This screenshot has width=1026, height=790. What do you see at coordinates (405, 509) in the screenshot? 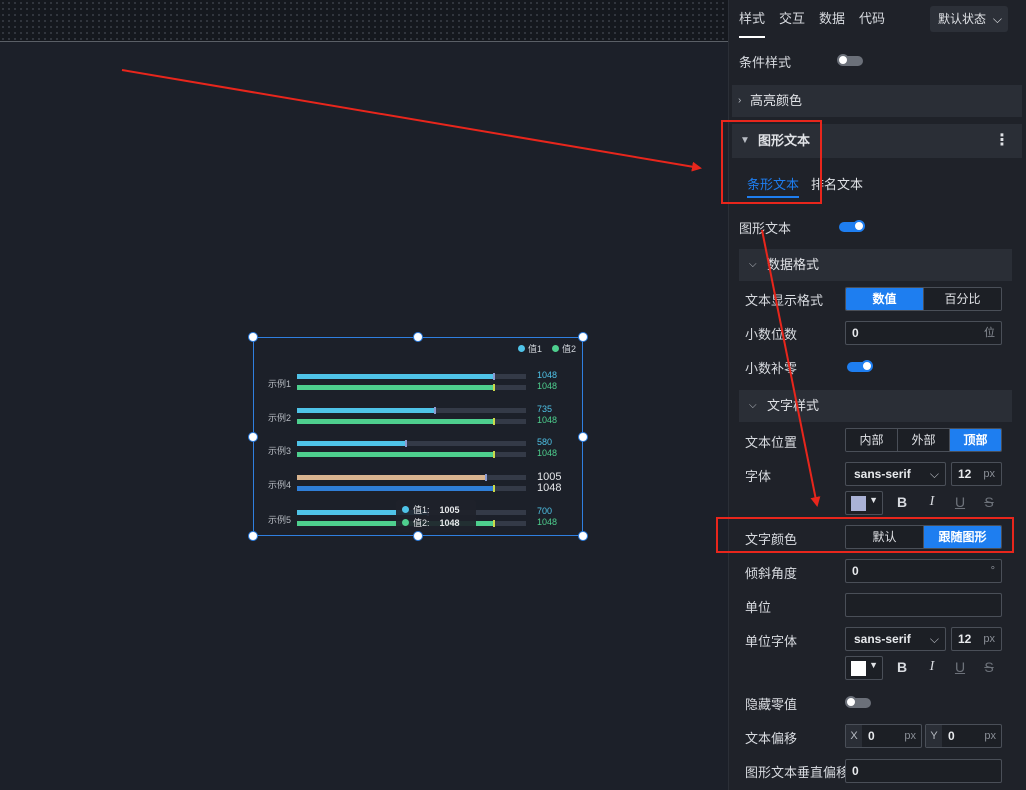
I see `tooltip-dot-icon` at bounding box center [405, 509].